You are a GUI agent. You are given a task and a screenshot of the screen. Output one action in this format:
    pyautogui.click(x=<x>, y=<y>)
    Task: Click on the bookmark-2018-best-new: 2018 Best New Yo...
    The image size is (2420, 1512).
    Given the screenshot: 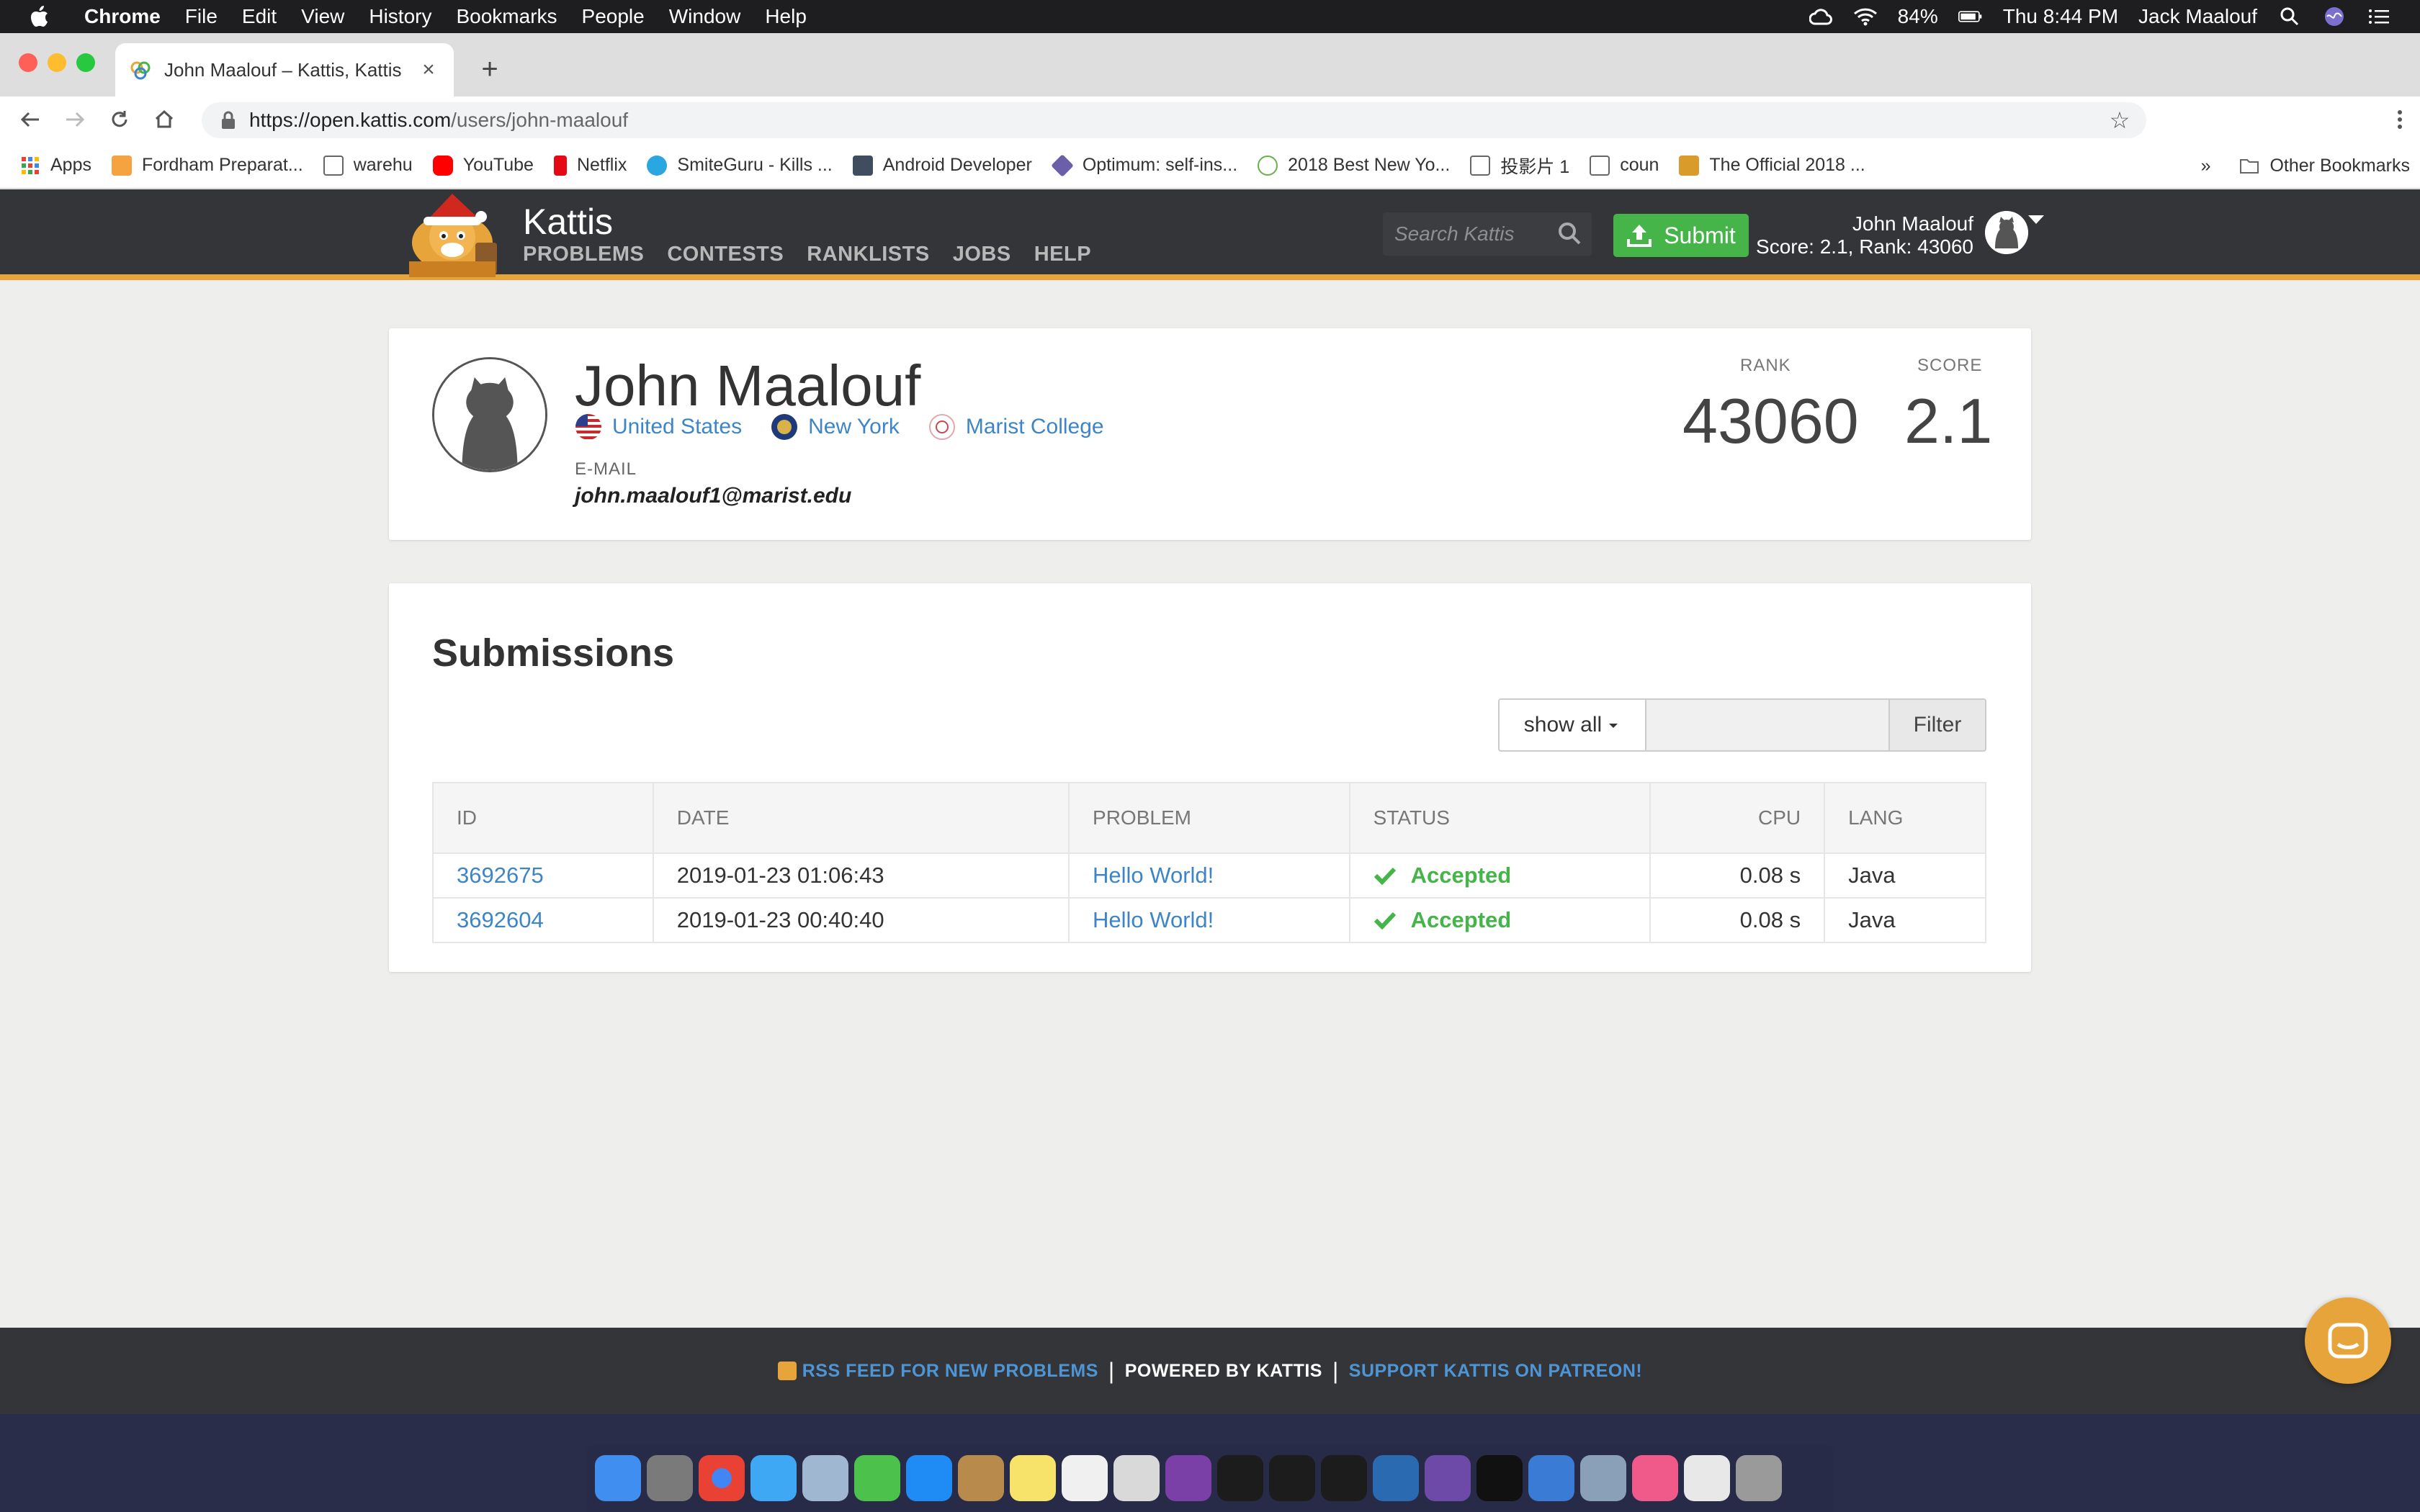 What is the action you would take?
    pyautogui.click(x=1354, y=165)
    